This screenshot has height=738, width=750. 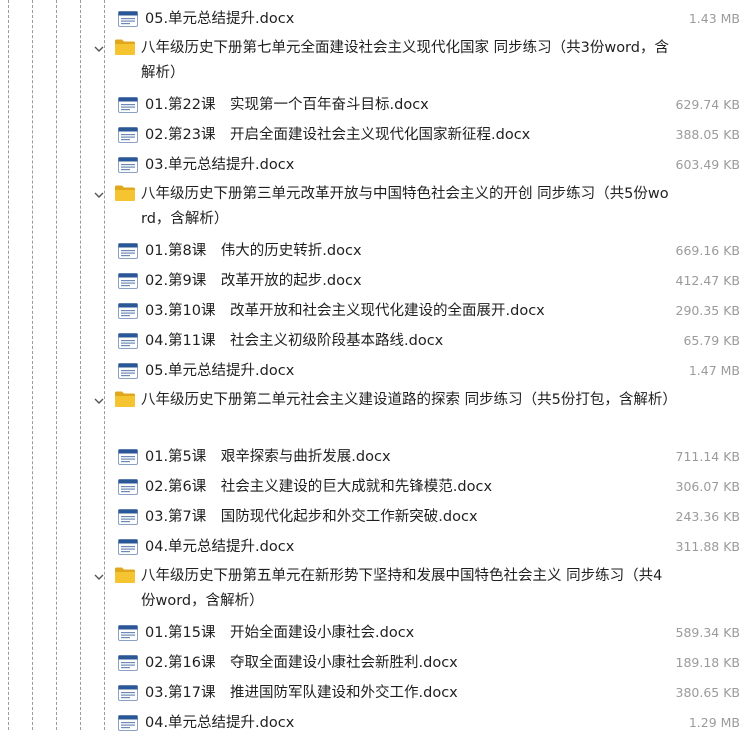 What do you see at coordinates (707, 662) in the screenshot?
I see `file-size: 189.18 KB` at bounding box center [707, 662].